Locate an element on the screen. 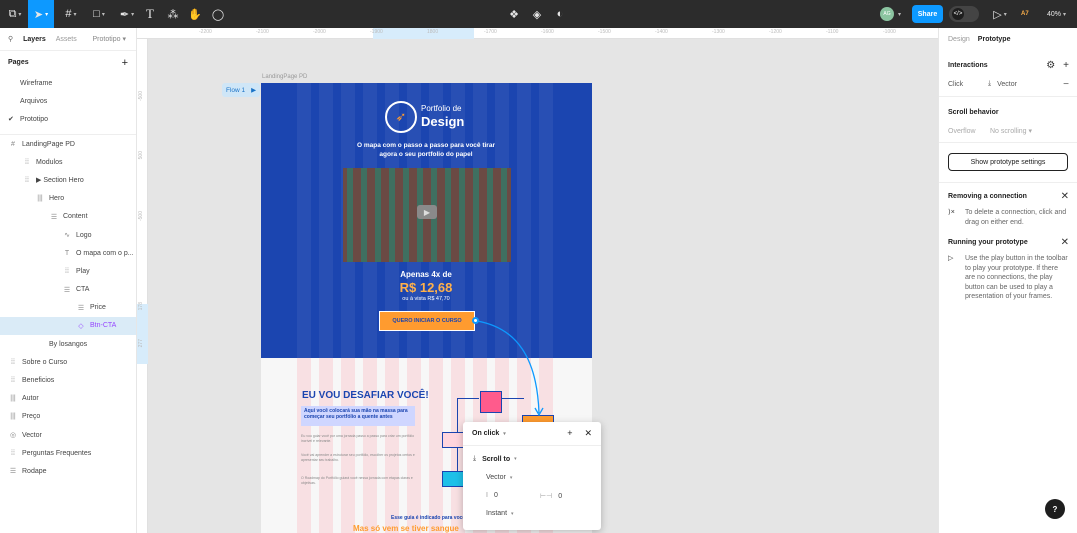 This screenshot has width=1077, height=533. layer-item: ☰ Price is located at coordinates (68, 308).